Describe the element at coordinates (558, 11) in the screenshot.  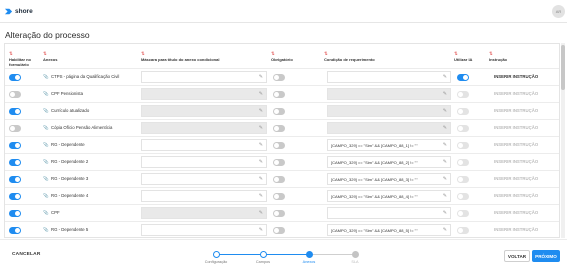
I see `avatar: AR` at that location.